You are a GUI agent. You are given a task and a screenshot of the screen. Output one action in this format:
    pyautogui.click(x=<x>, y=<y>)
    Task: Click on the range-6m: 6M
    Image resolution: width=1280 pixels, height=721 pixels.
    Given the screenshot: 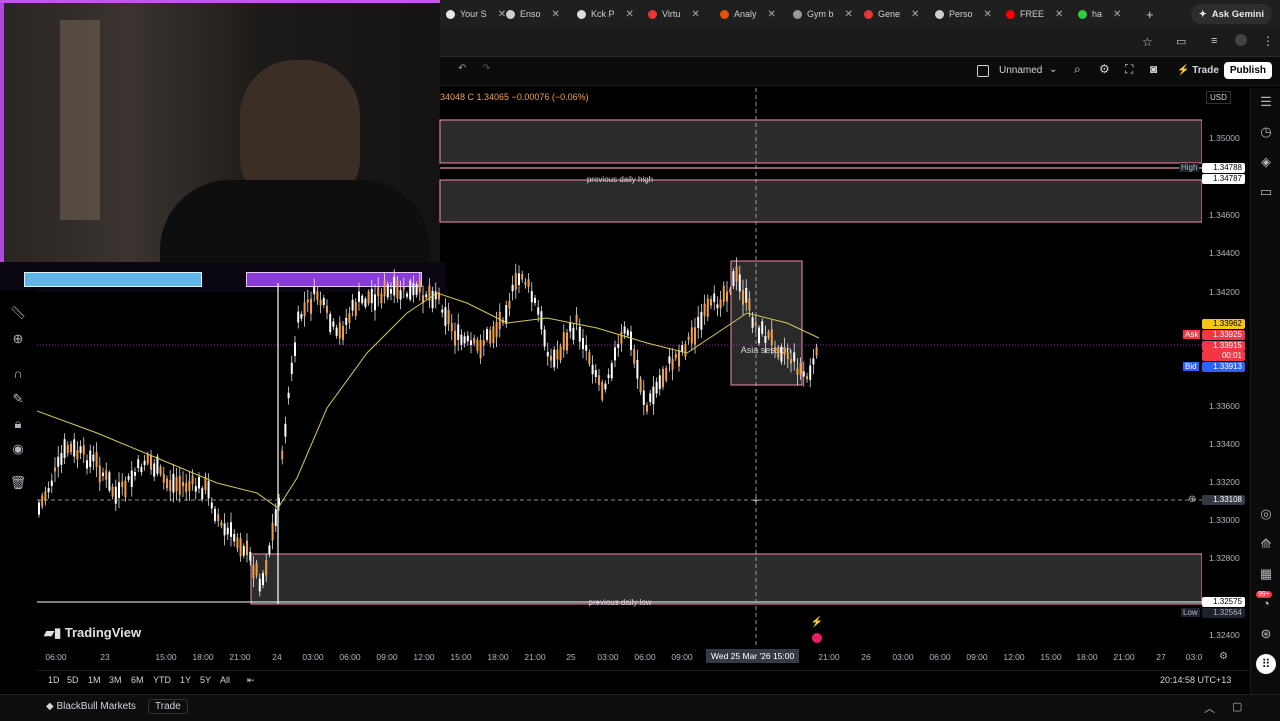 What is the action you would take?
    pyautogui.click(x=137, y=680)
    